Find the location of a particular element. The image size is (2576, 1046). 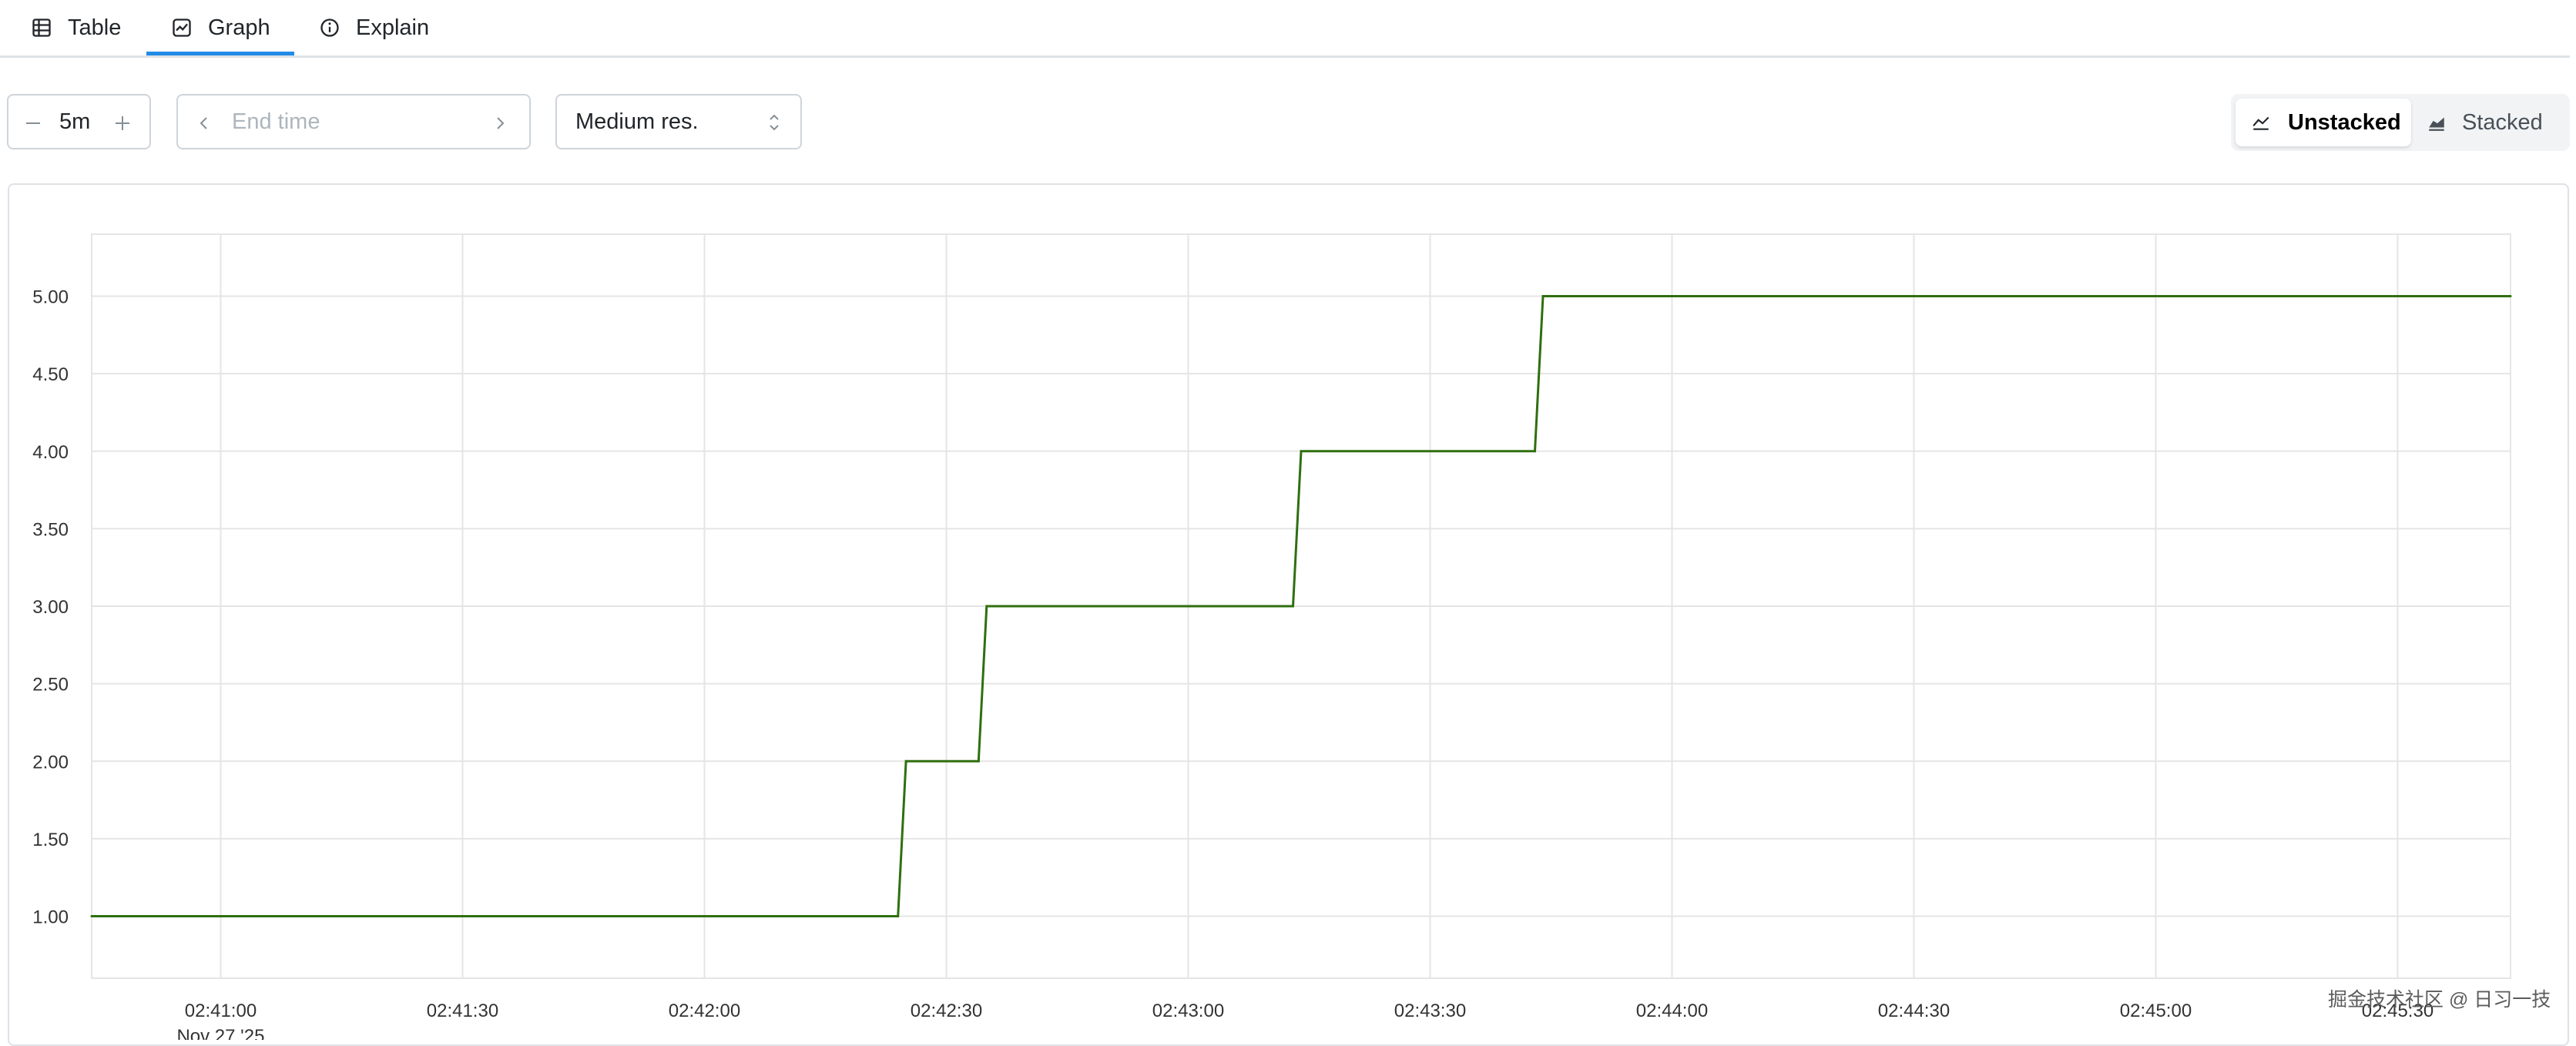

stacked-button: Stacked is located at coordinates (2491, 123).